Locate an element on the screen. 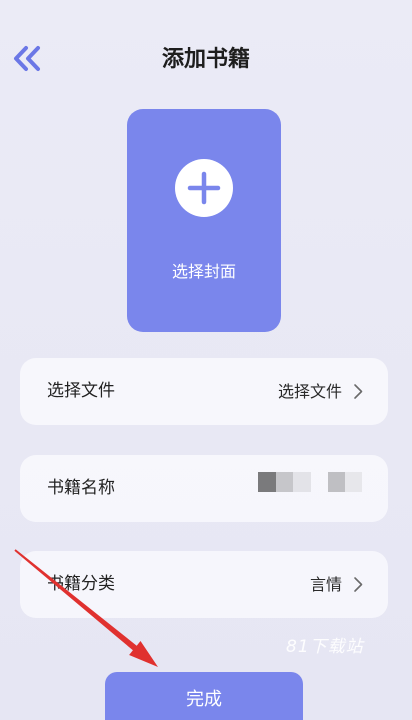 The height and width of the screenshot is (720, 412). cover-label: 选择封面 is located at coordinates (203, 271).